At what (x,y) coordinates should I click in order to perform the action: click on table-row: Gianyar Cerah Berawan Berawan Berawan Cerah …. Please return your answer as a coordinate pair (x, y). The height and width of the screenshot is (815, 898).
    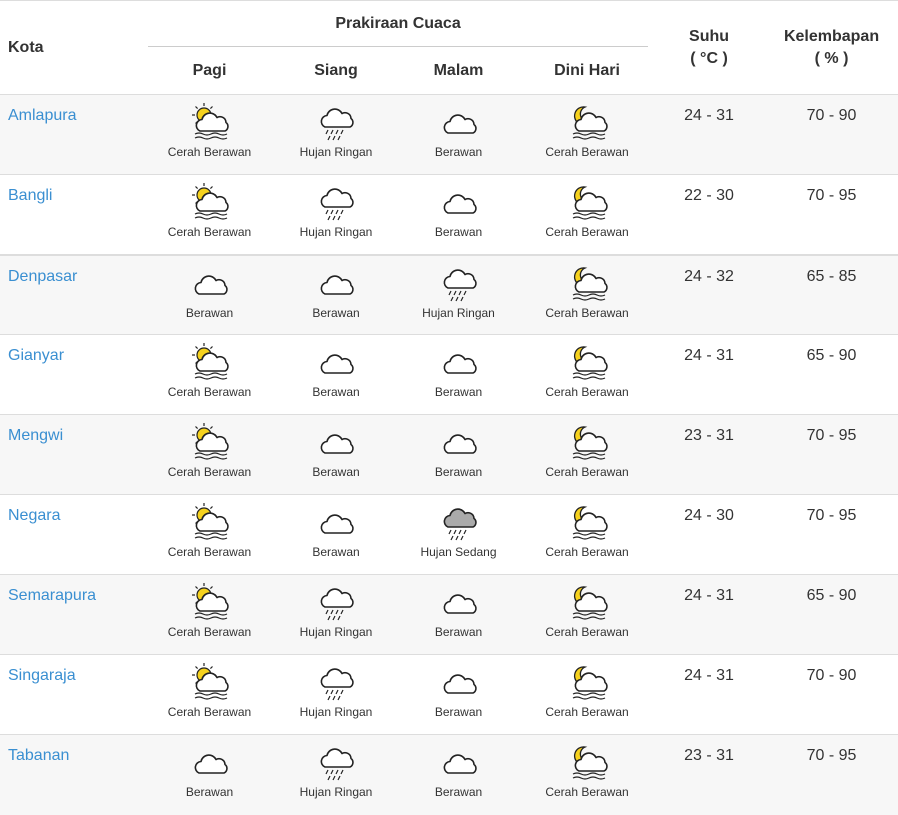
    Looking at the image, I should click on (449, 374).